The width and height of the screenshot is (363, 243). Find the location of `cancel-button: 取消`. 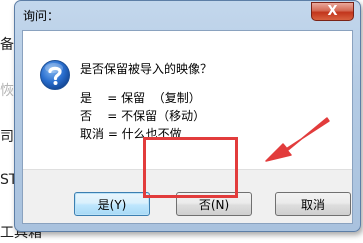

cancel-button: 取消 is located at coordinates (313, 204).